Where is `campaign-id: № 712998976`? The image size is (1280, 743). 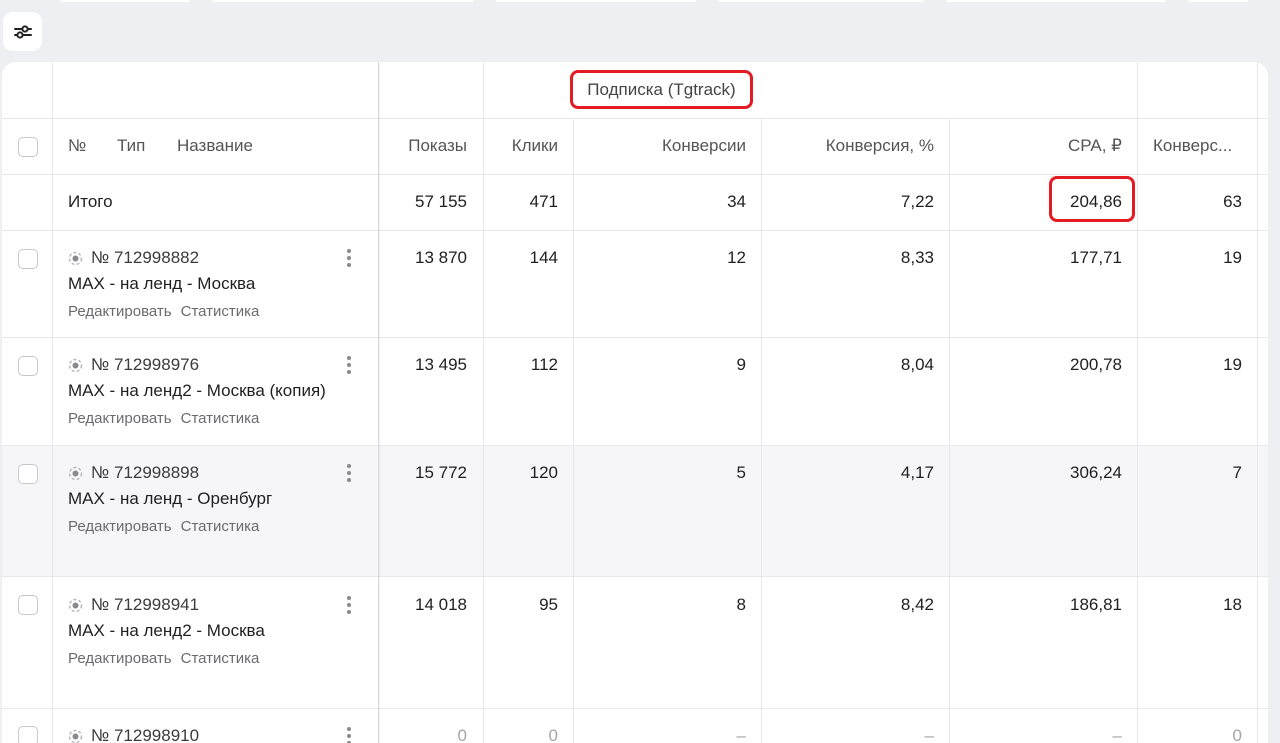
campaign-id: № 712998976 is located at coordinates (133, 365).